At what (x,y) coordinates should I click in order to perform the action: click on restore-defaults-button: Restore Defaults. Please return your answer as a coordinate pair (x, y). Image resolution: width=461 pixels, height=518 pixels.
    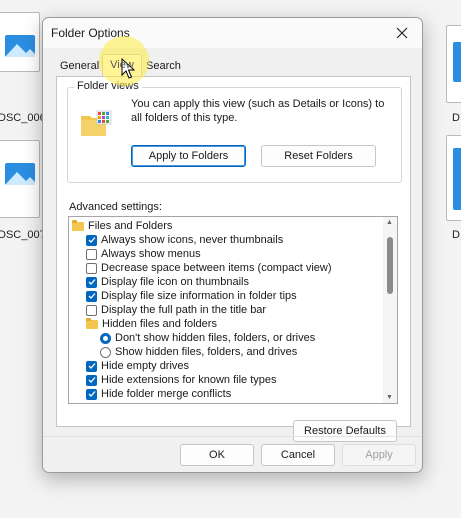
    Looking at the image, I should click on (345, 431).